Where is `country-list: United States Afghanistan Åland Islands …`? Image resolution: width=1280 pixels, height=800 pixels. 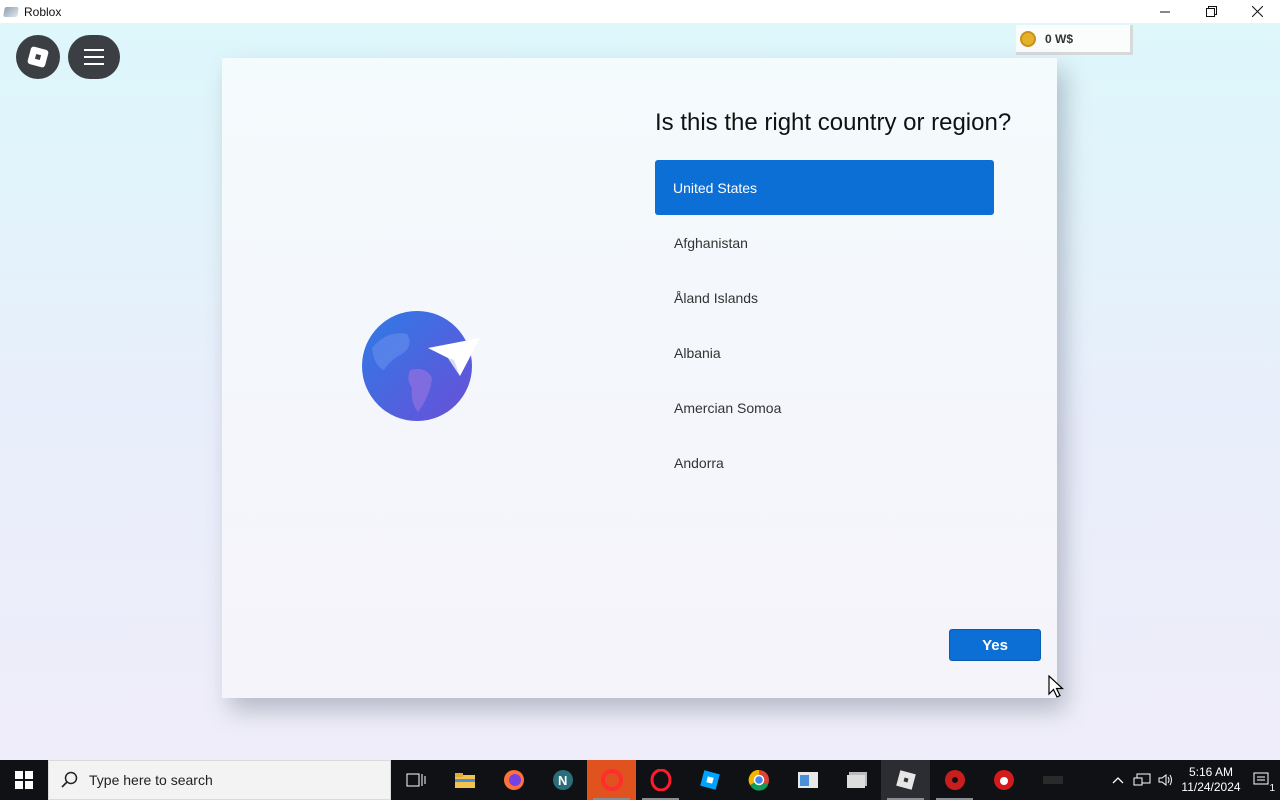 country-list: United States Afghanistan Åland Islands … is located at coordinates (824, 325).